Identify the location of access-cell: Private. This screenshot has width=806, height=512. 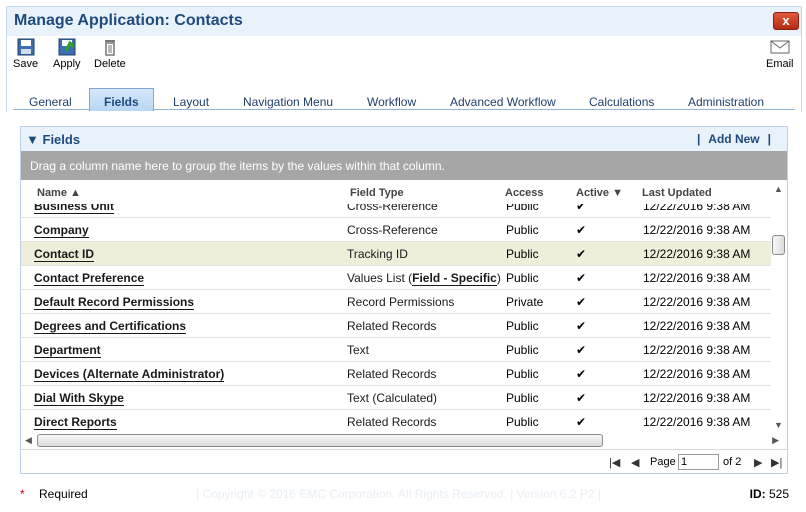
(525, 302).